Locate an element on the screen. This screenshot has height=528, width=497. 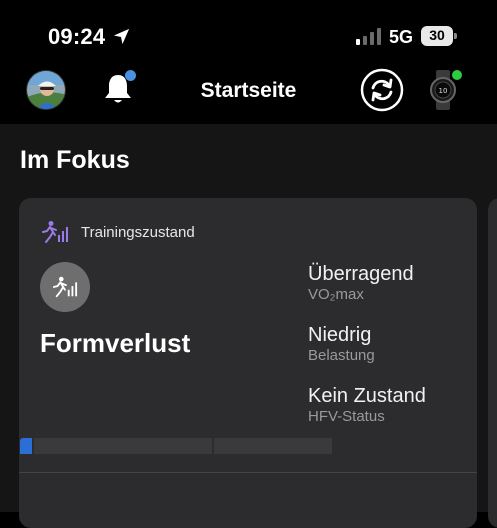
metric-value: Überragend is located at coordinates (361, 274).